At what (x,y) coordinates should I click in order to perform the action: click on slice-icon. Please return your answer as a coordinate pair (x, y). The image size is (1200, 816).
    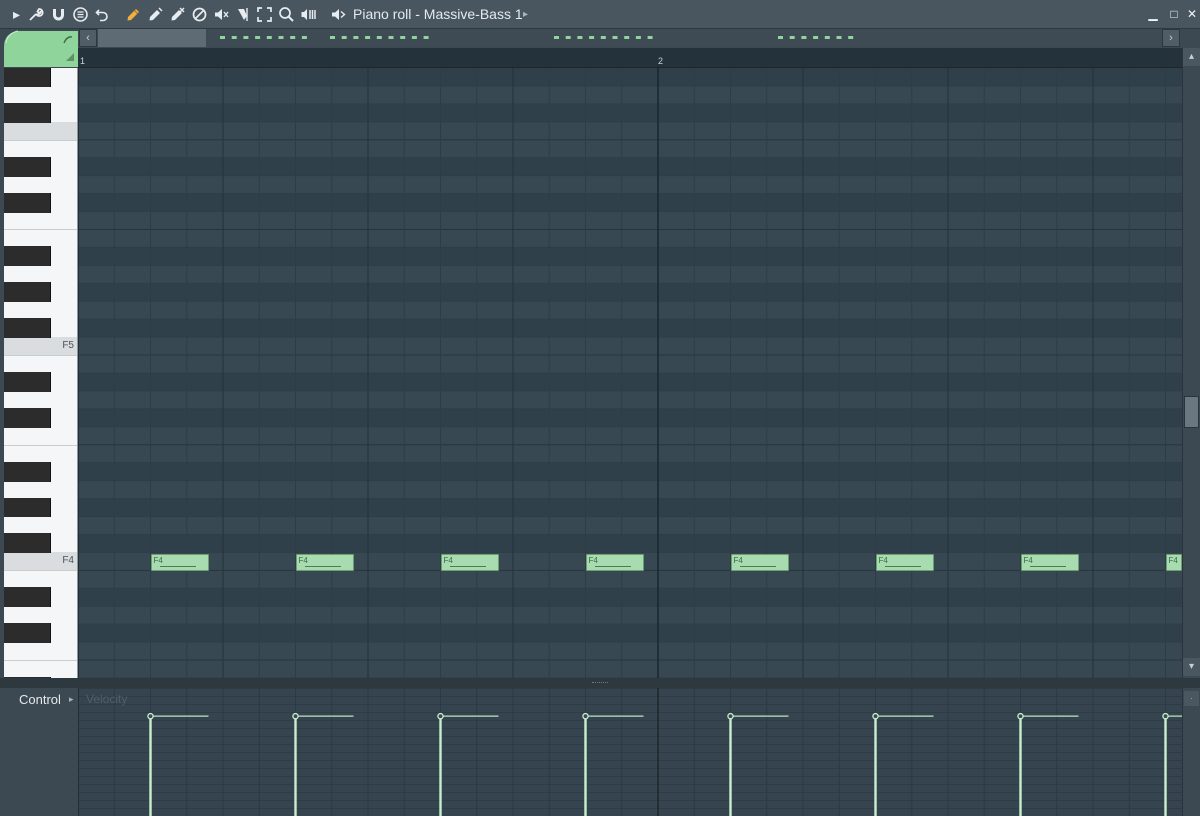
    Looking at the image, I should click on (243, 14).